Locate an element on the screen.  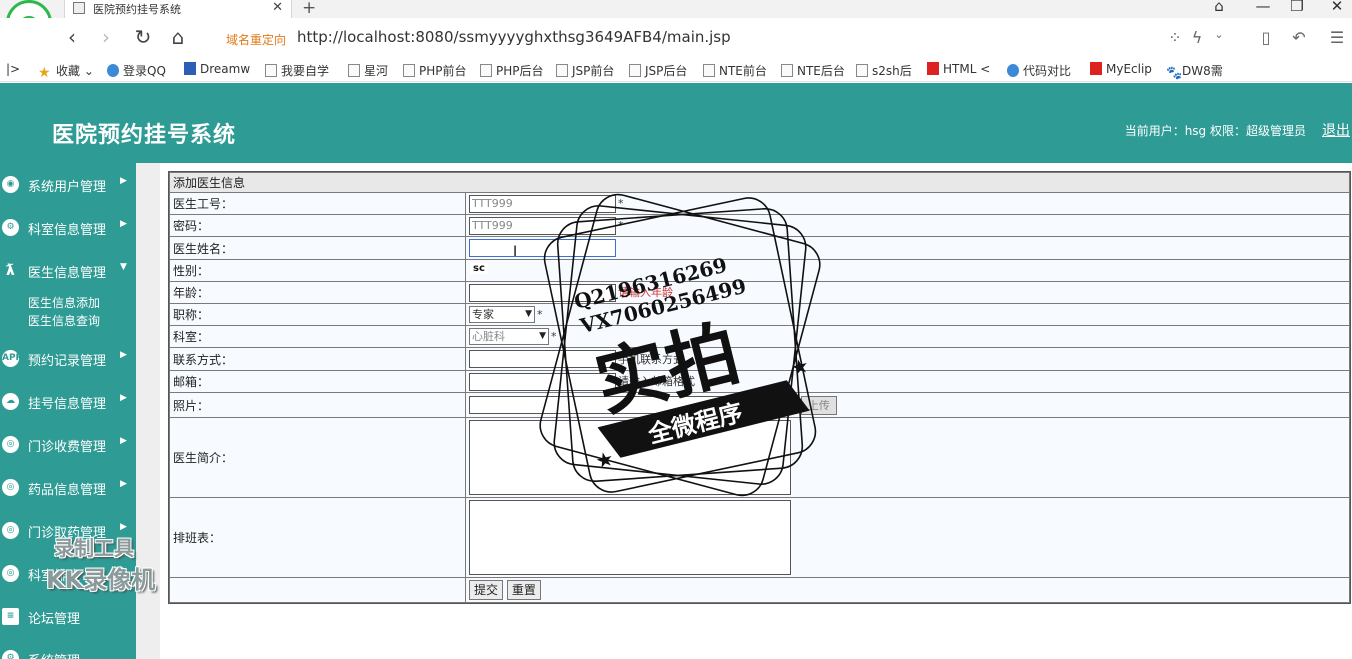
forward-icon: › is located at coordinates (106, 37).